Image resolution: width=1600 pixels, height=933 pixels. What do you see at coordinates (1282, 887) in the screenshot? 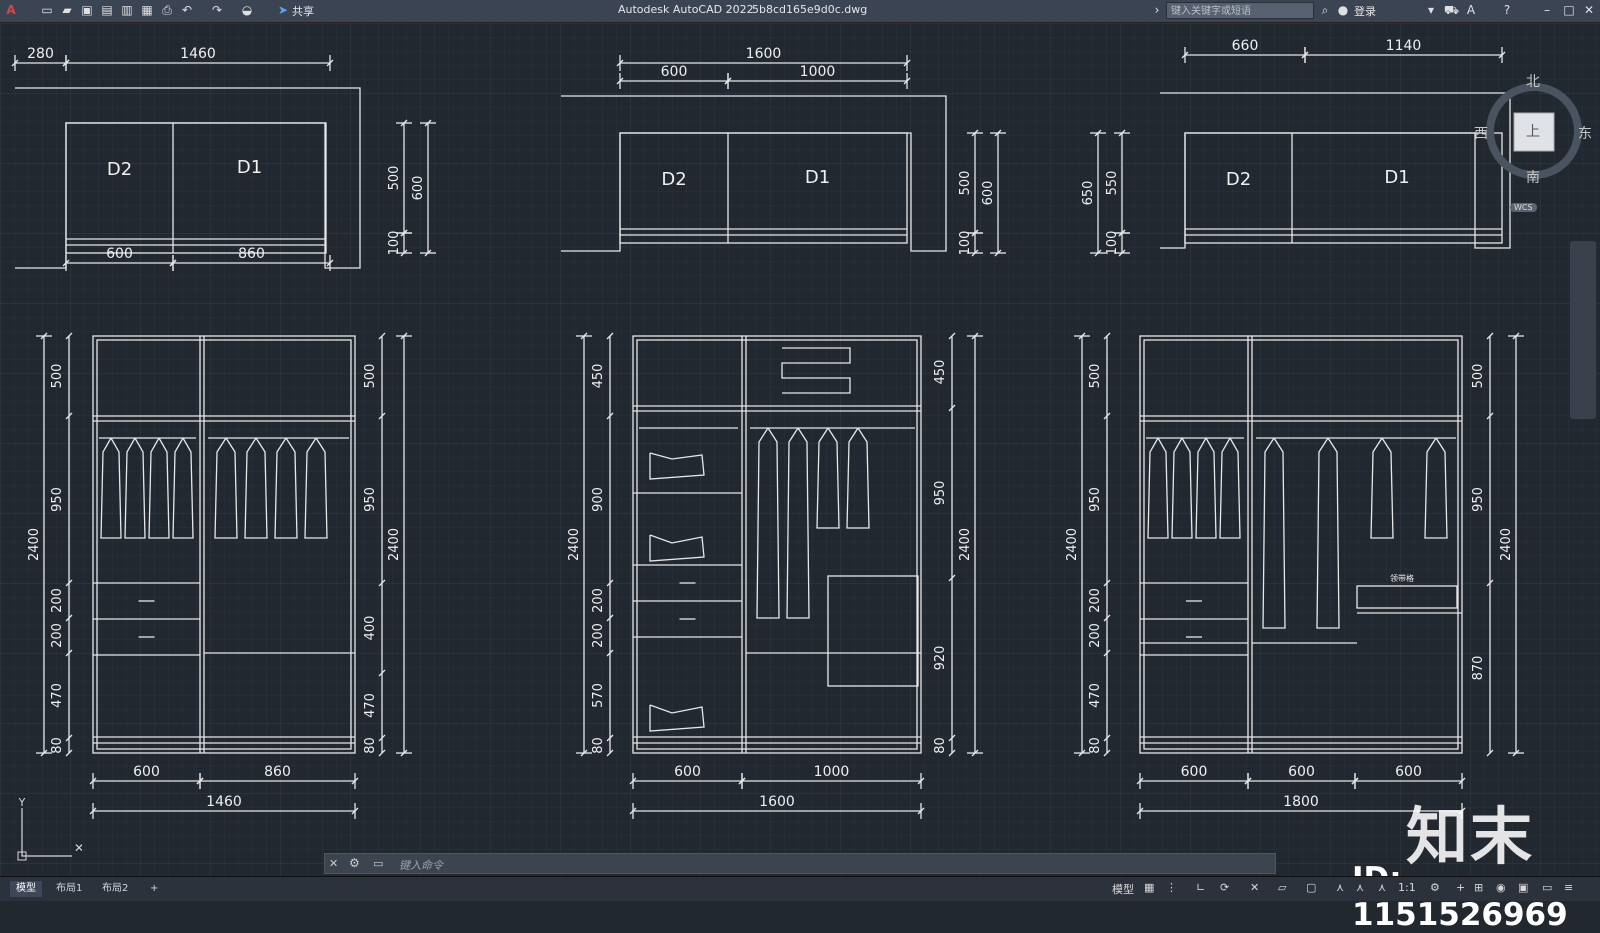
I see `lineweight-icon: ▱` at bounding box center [1282, 887].